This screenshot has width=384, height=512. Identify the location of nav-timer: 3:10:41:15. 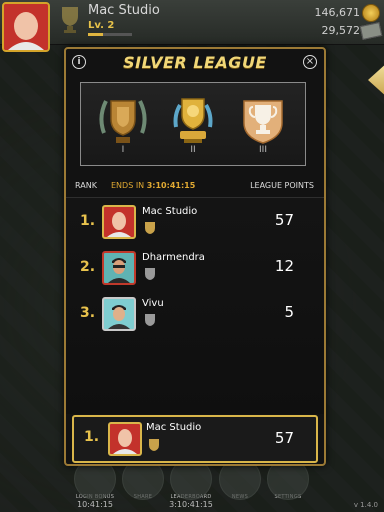
(191, 504).